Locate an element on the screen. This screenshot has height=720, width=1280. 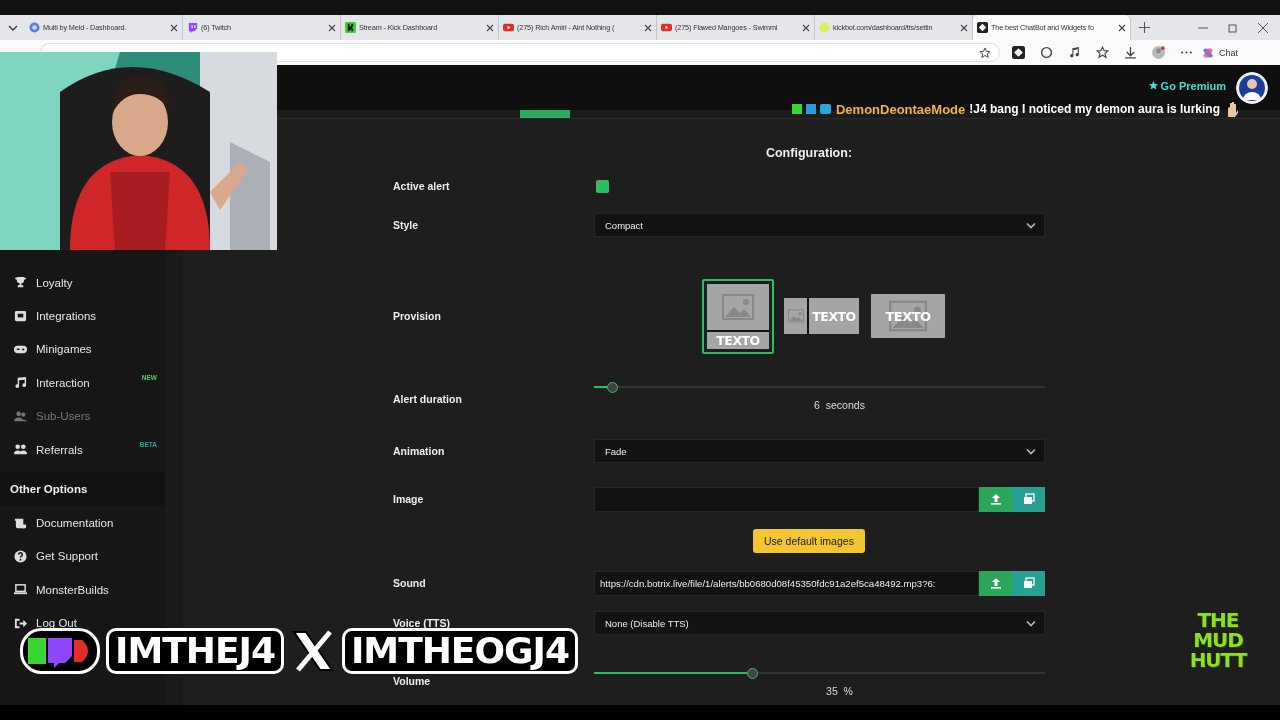
field-label: Animation is located at coordinates (419, 451).